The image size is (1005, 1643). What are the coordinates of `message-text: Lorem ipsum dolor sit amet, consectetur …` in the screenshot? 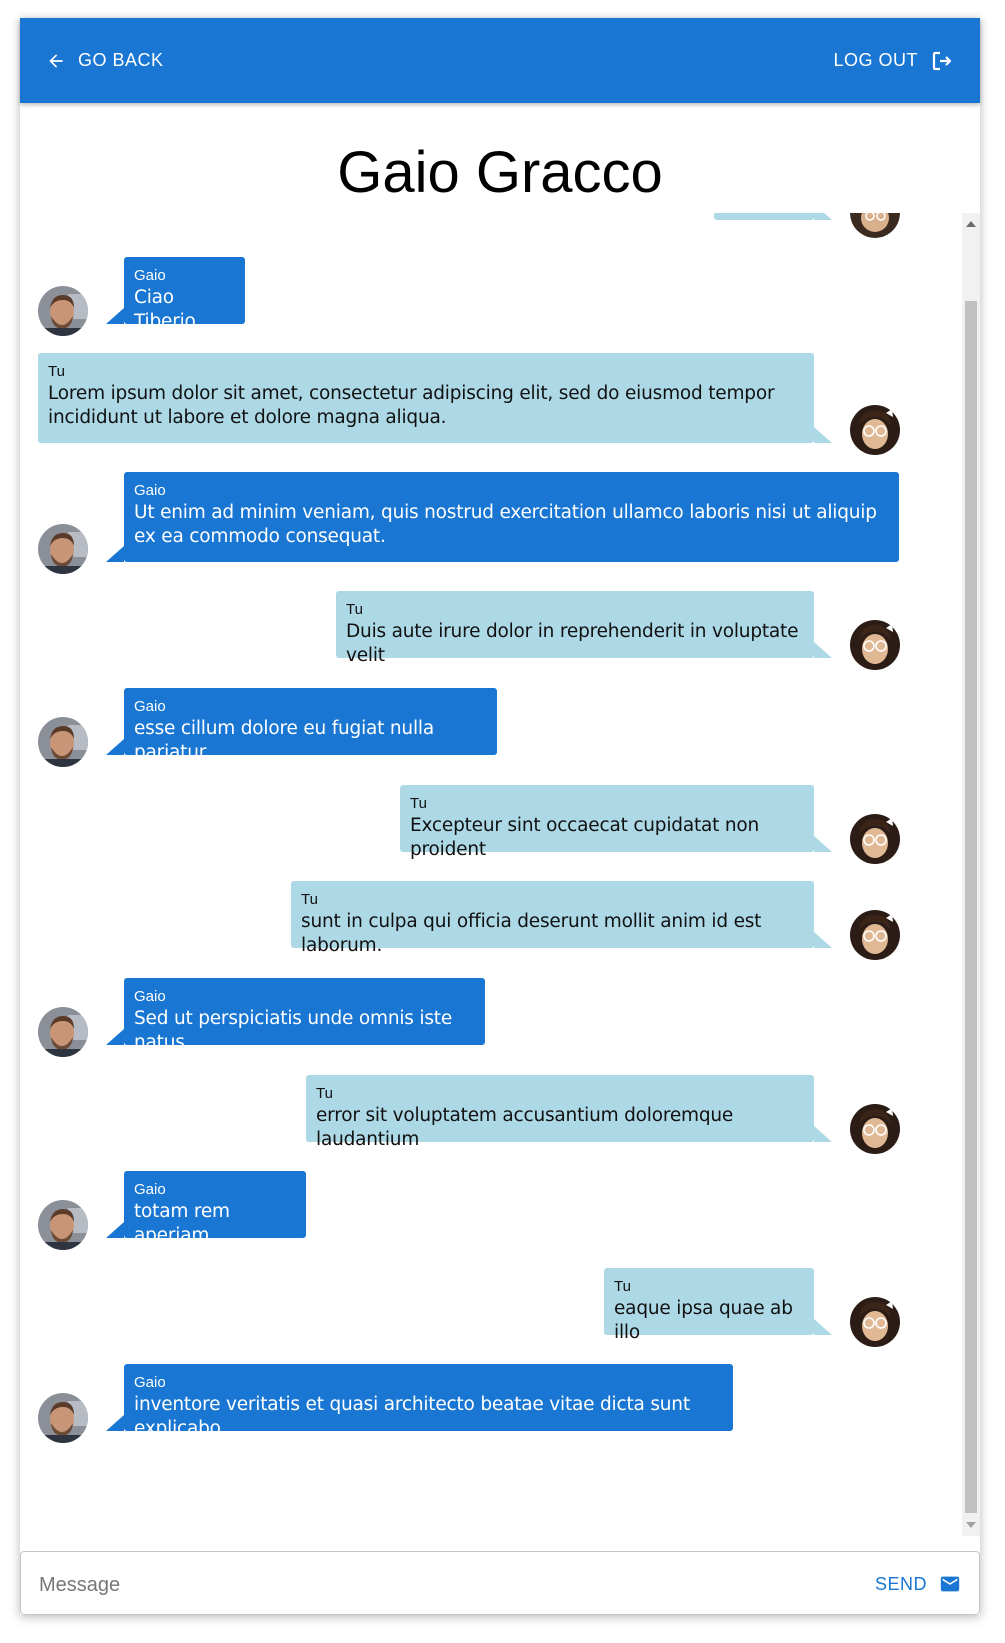 It's located at (411, 405).